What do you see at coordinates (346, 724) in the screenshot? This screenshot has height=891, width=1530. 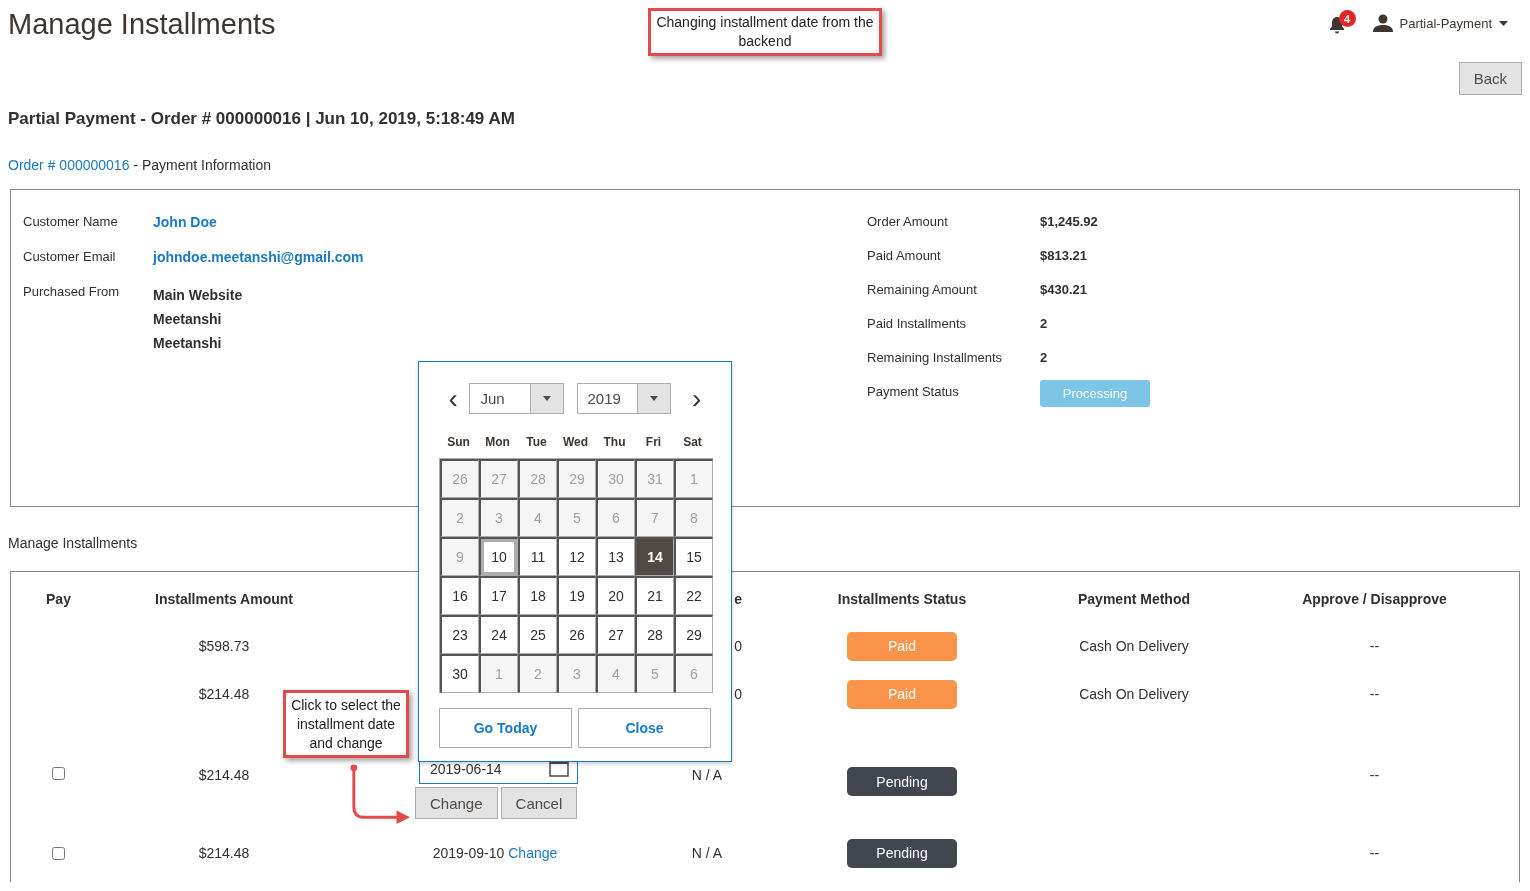 I see `annotation-callout: Click to select the installment date and change` at bounding box center [346, 724].